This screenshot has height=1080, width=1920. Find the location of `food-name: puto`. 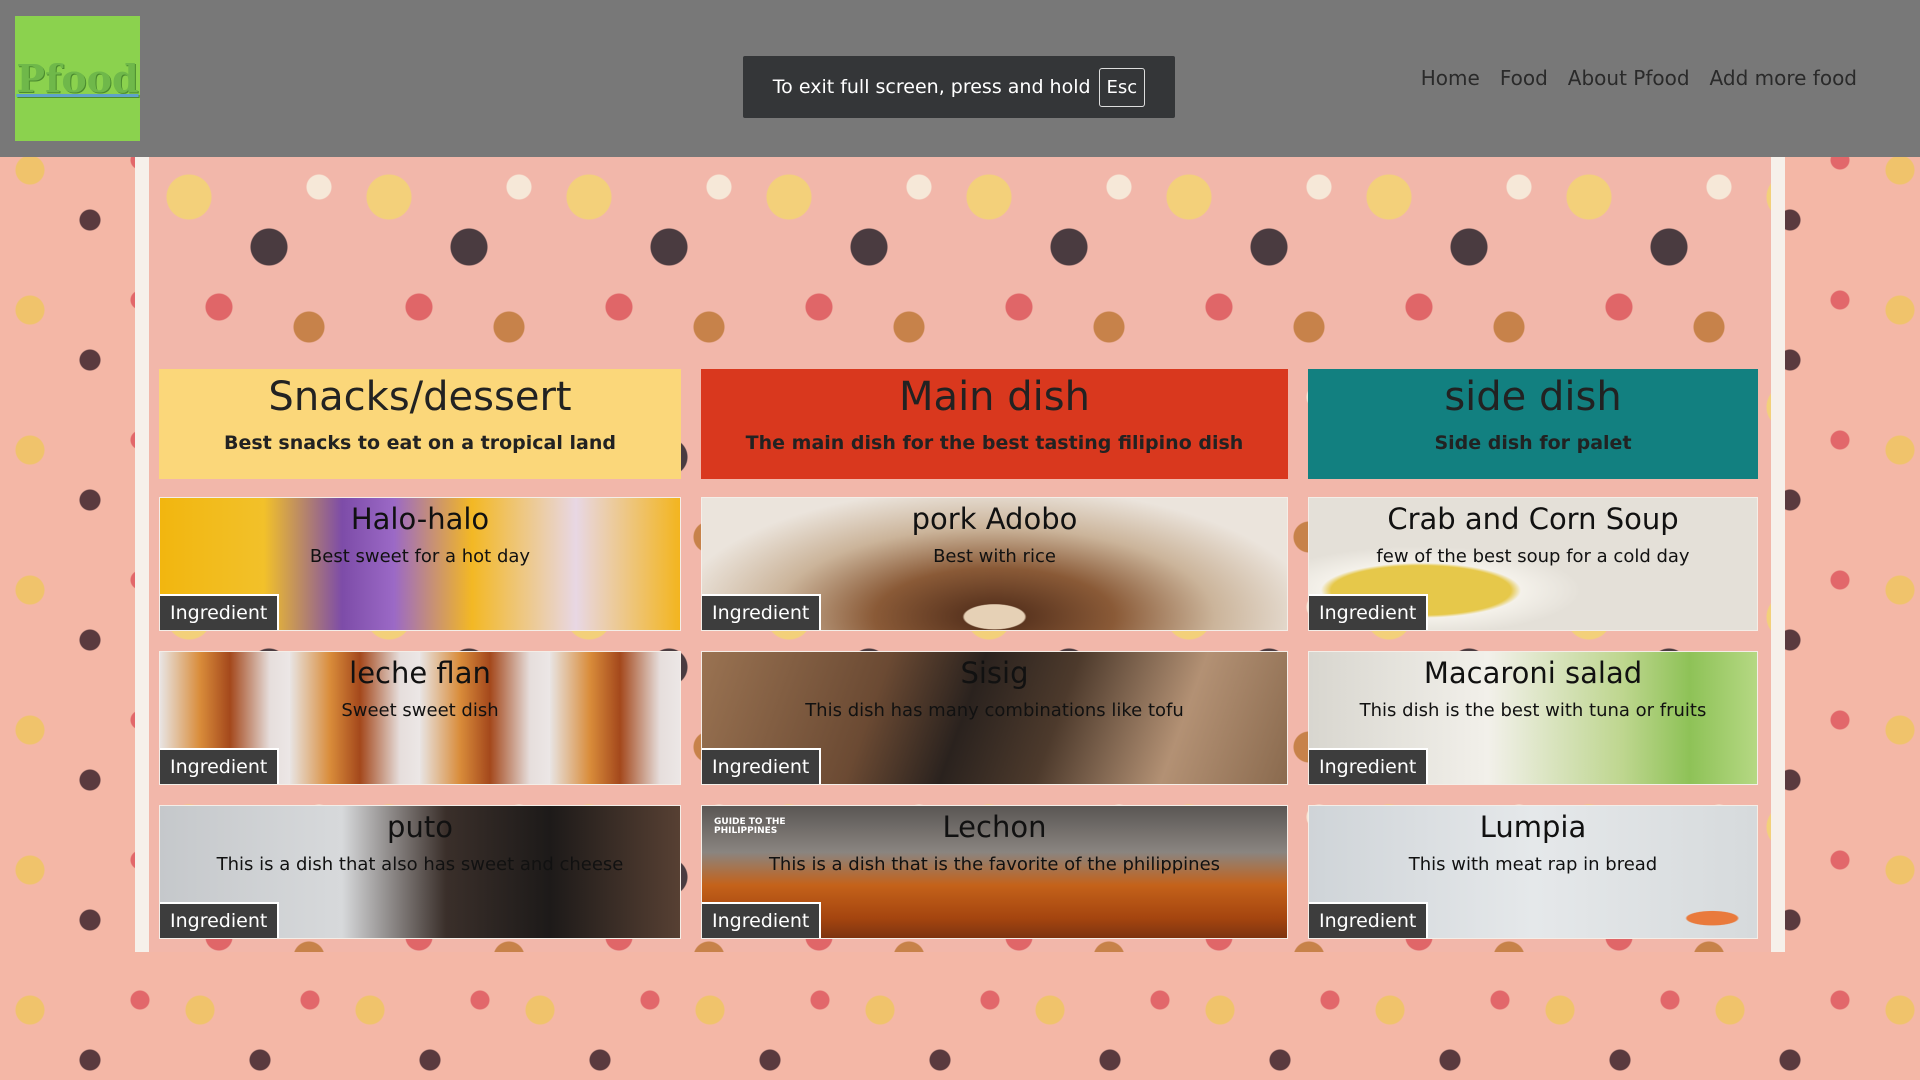

food-name: puto is located at coordinates (420, 827).